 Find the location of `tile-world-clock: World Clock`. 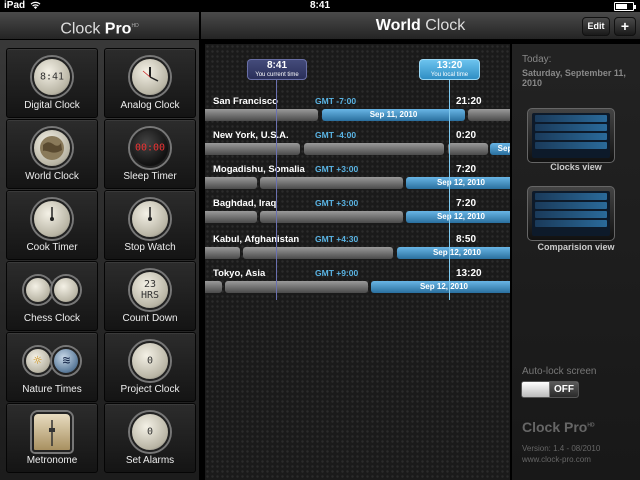

tile-world-clock: World Clock is located at coordinates (52, 154).